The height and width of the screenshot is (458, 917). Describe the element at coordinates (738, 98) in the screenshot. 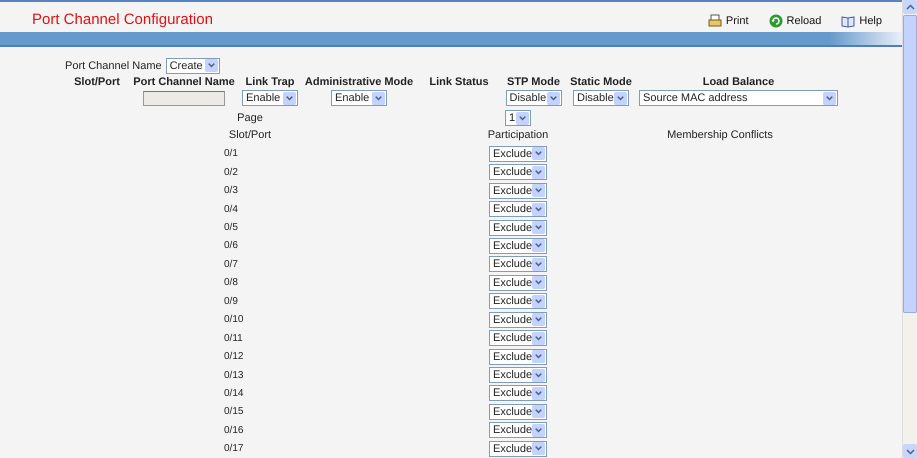

I see `load-balance-select: Source MAC address` at that location.